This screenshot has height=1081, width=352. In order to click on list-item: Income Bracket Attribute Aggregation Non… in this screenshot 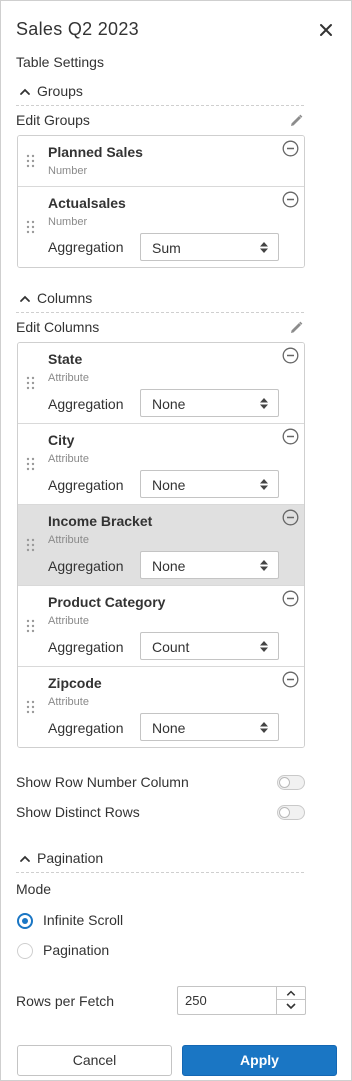, I will do `click(161, 545)`.